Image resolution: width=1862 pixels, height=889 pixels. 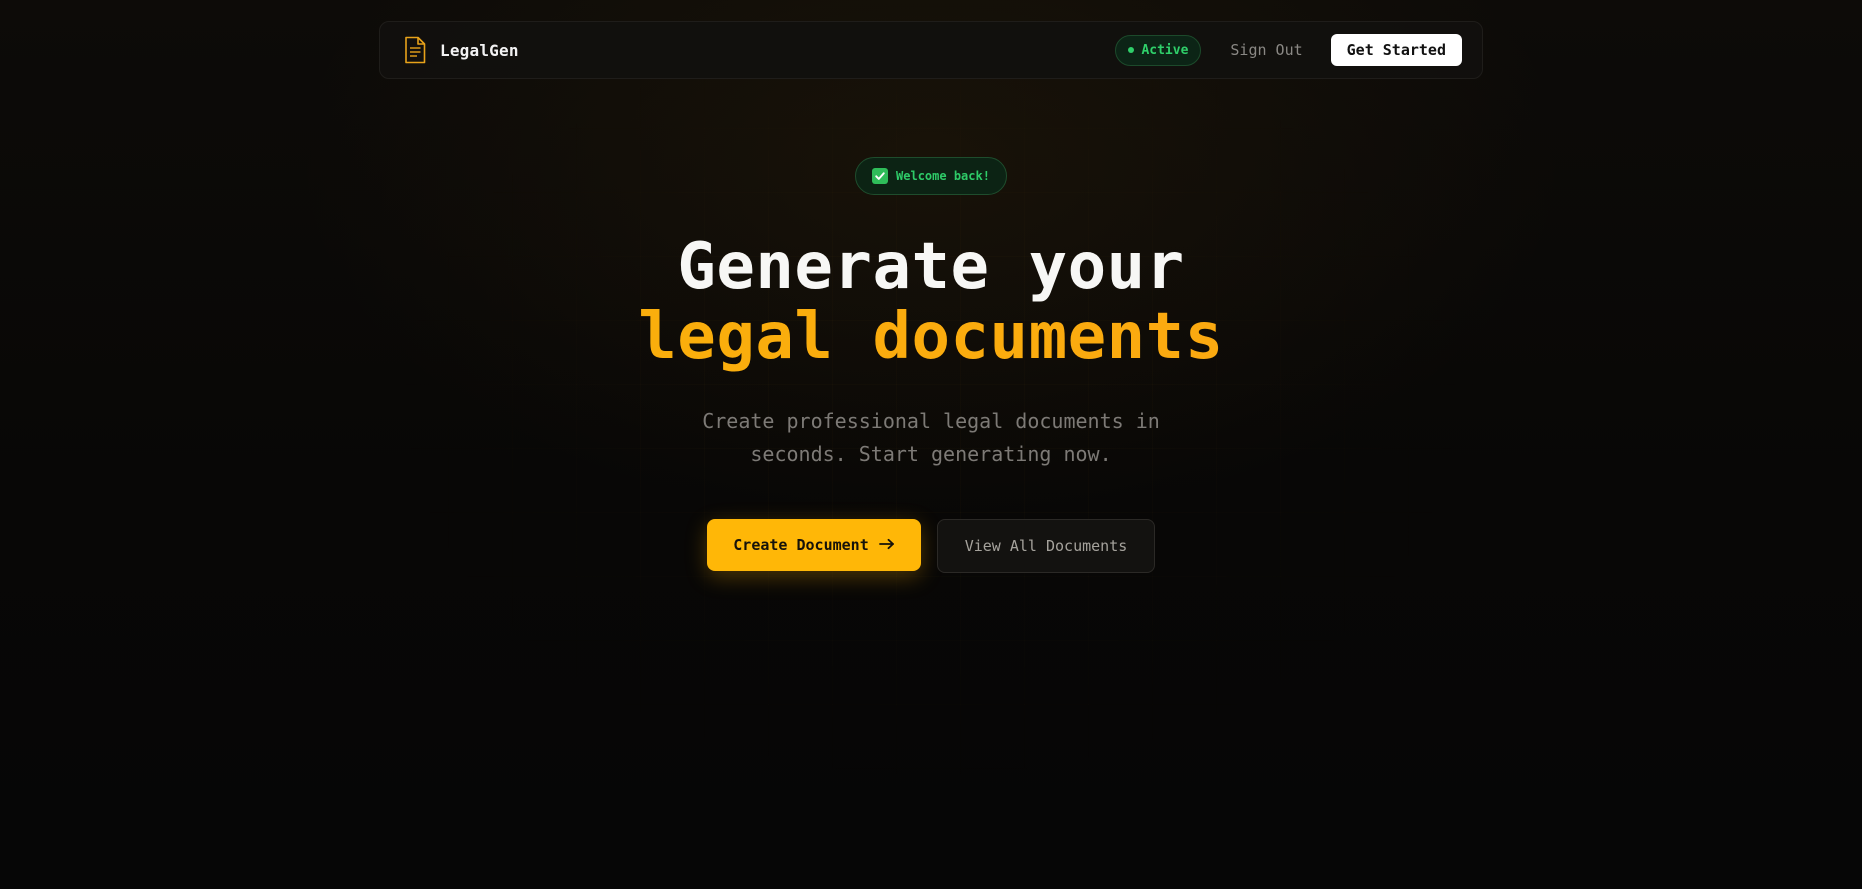 What do you see at coordinates (415, 50) in the screenshot?
I see `document-icon` at bounding box center [415, 50].